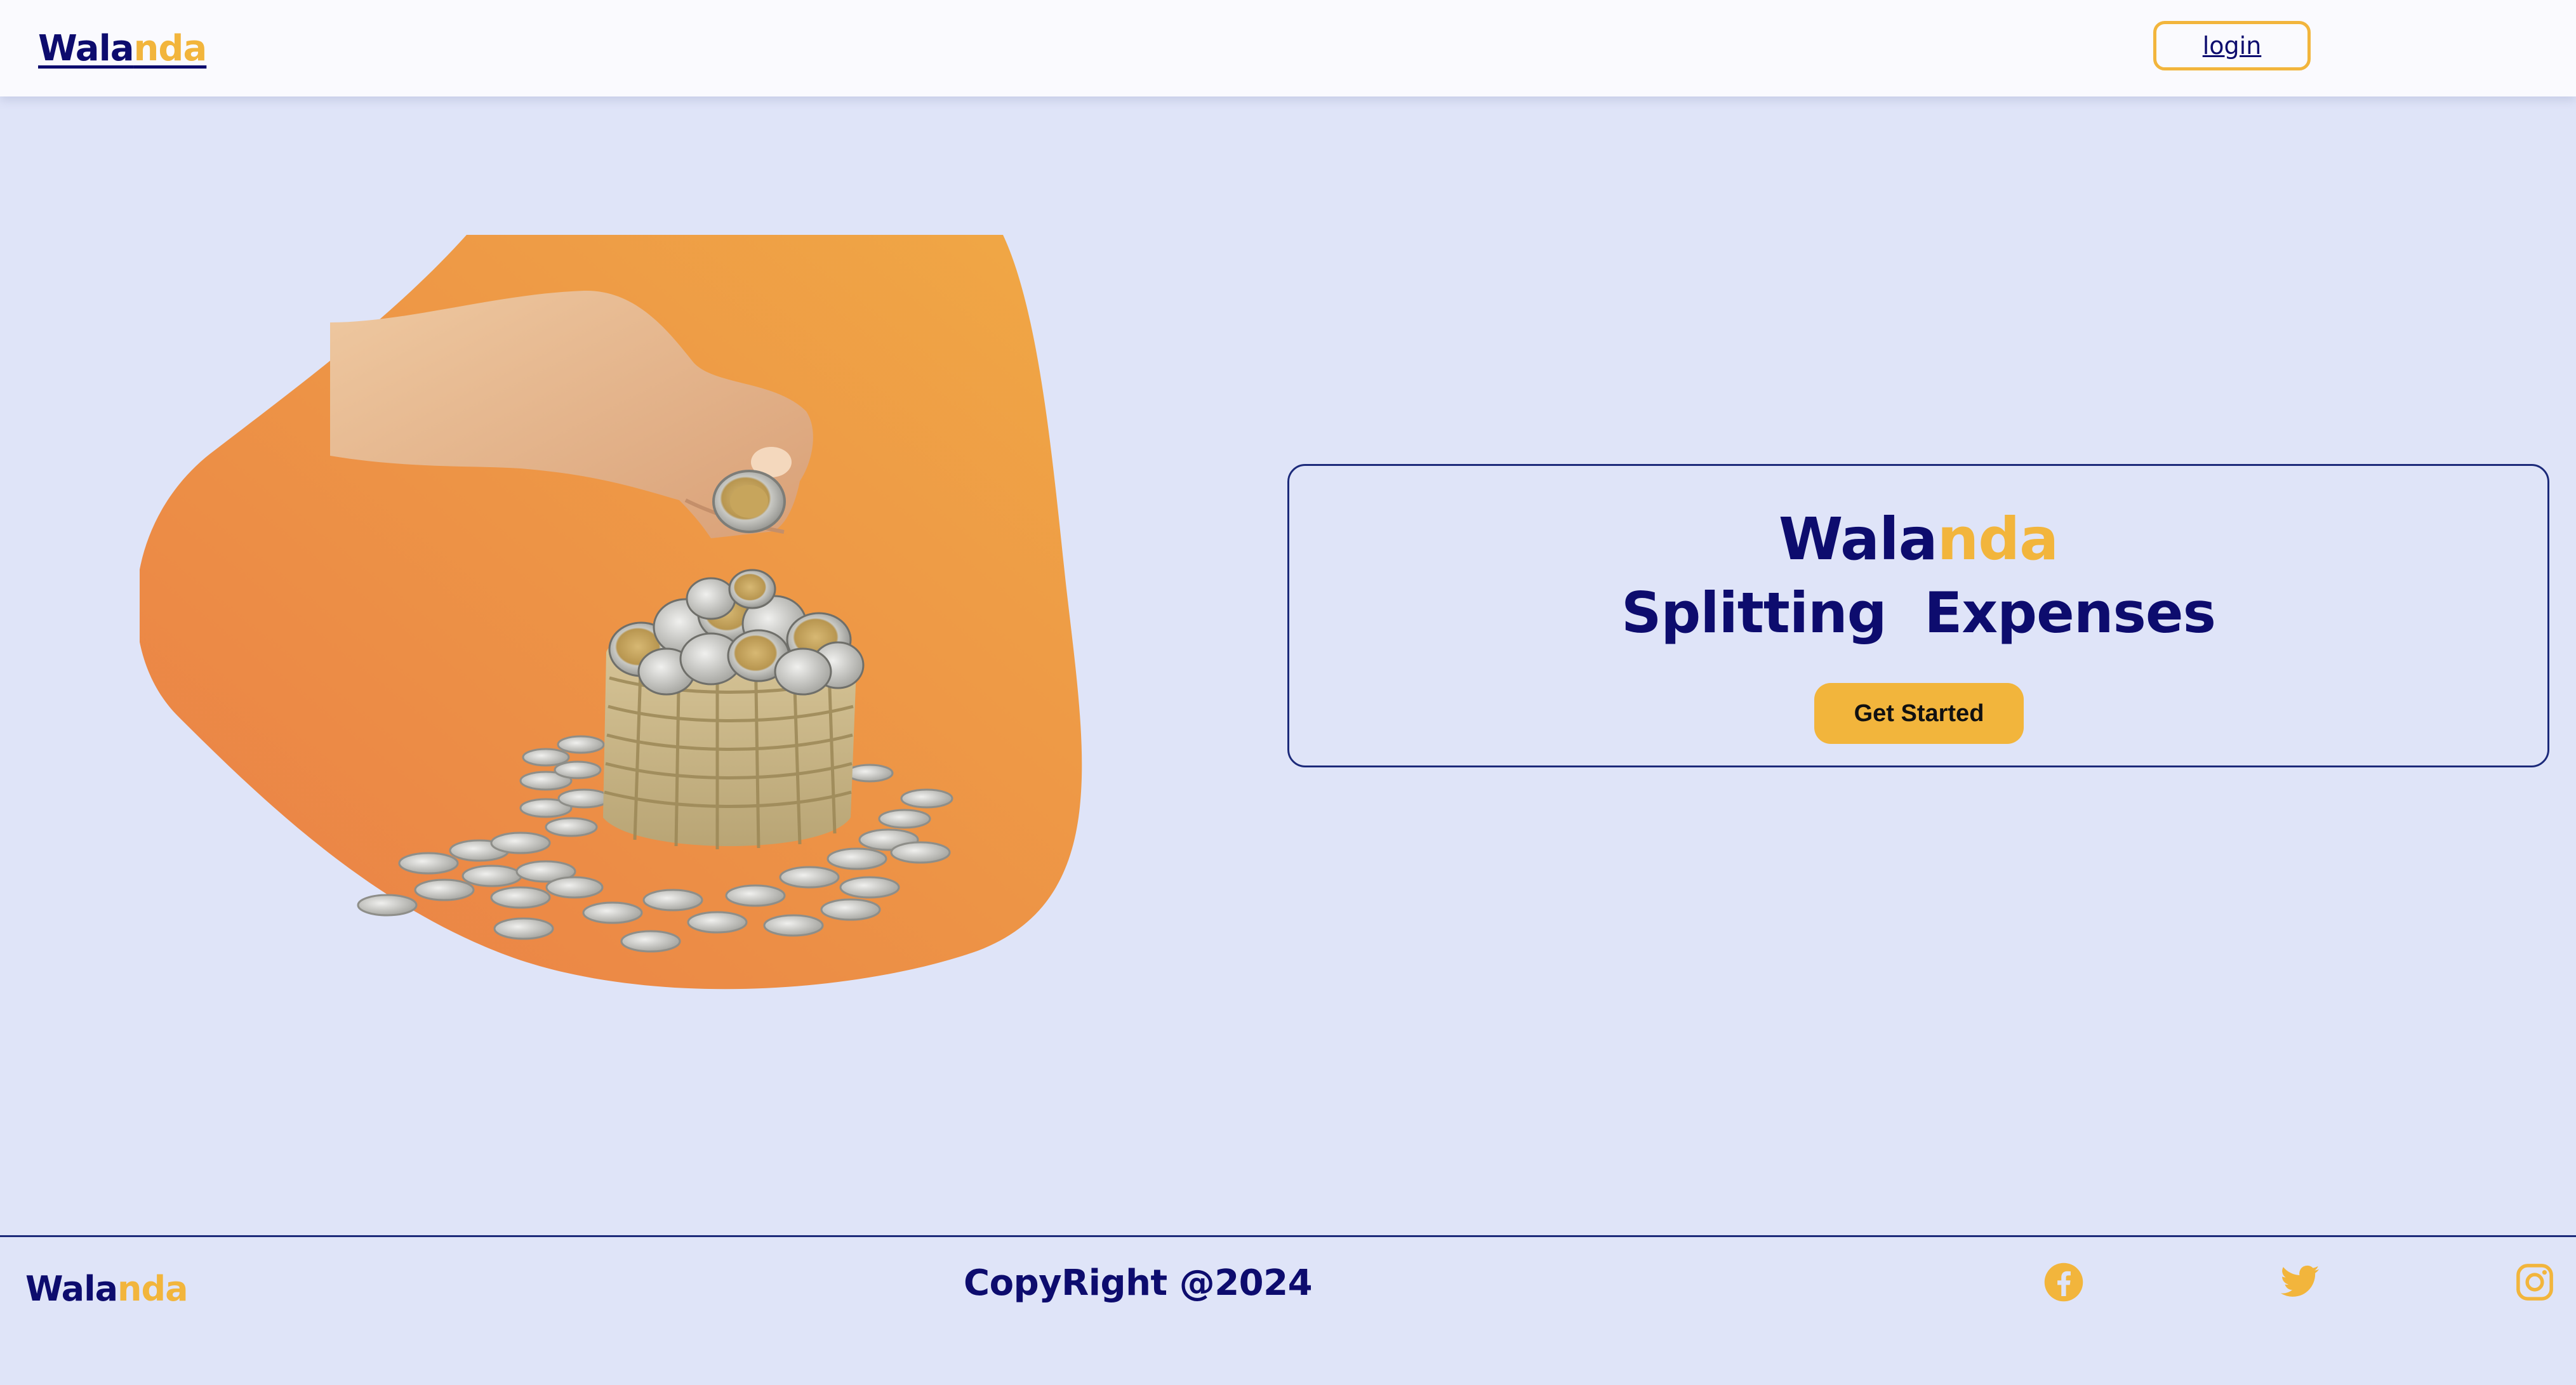 The height and width of the screenshot is (1385, 2576). What do you see at coordinates (2535, 1282) in the screenshot?
I see `instagram-icon` at bounding box center [2535, 1282].